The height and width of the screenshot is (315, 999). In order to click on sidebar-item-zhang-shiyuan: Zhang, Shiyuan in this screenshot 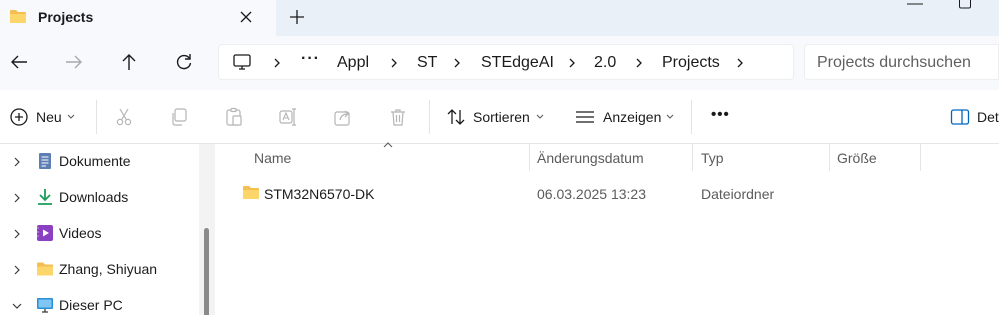, I will do `click(99, 270)`.